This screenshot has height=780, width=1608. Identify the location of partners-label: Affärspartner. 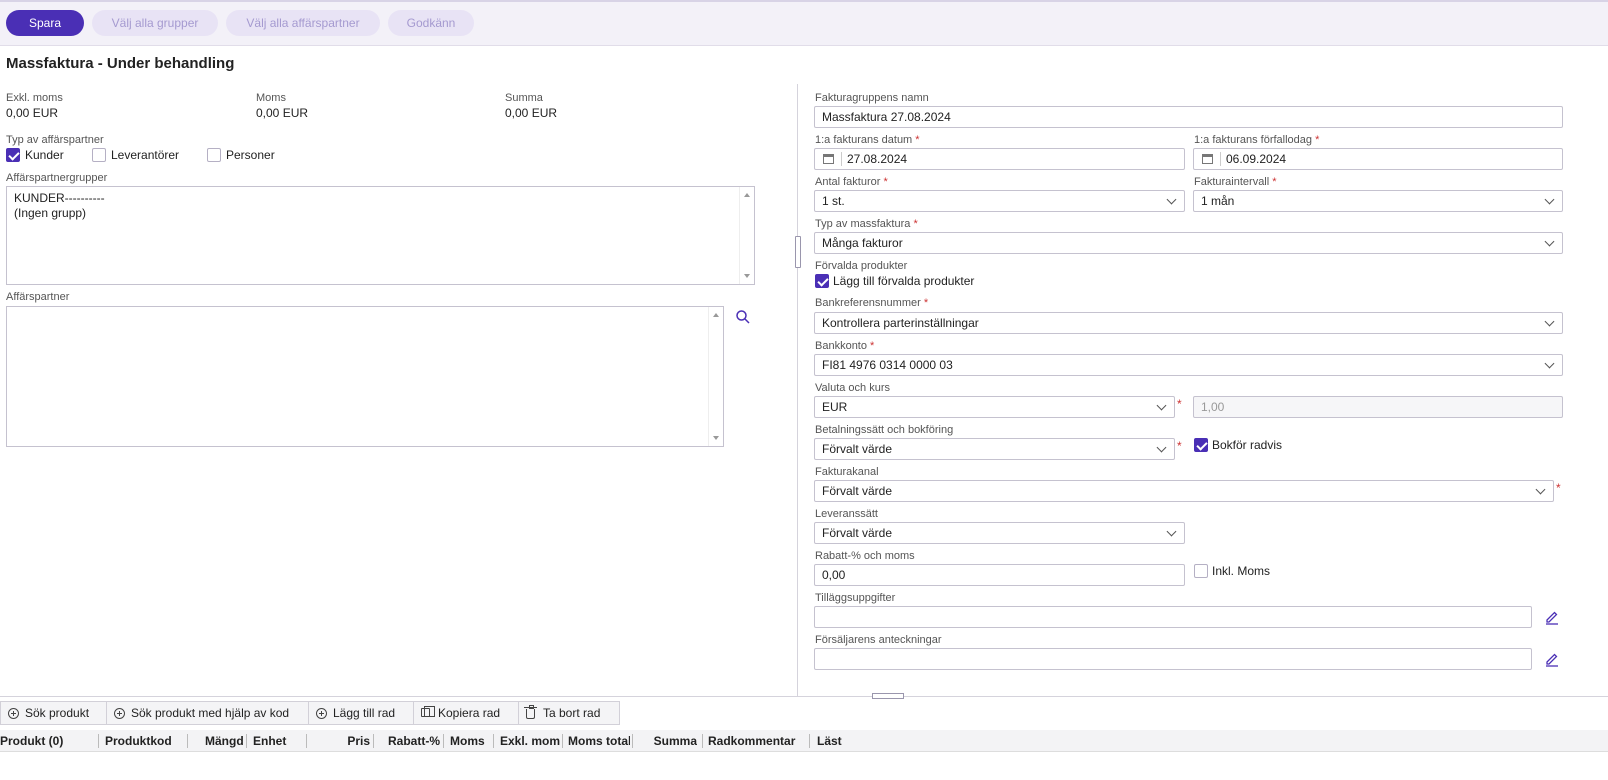
(38, 297).